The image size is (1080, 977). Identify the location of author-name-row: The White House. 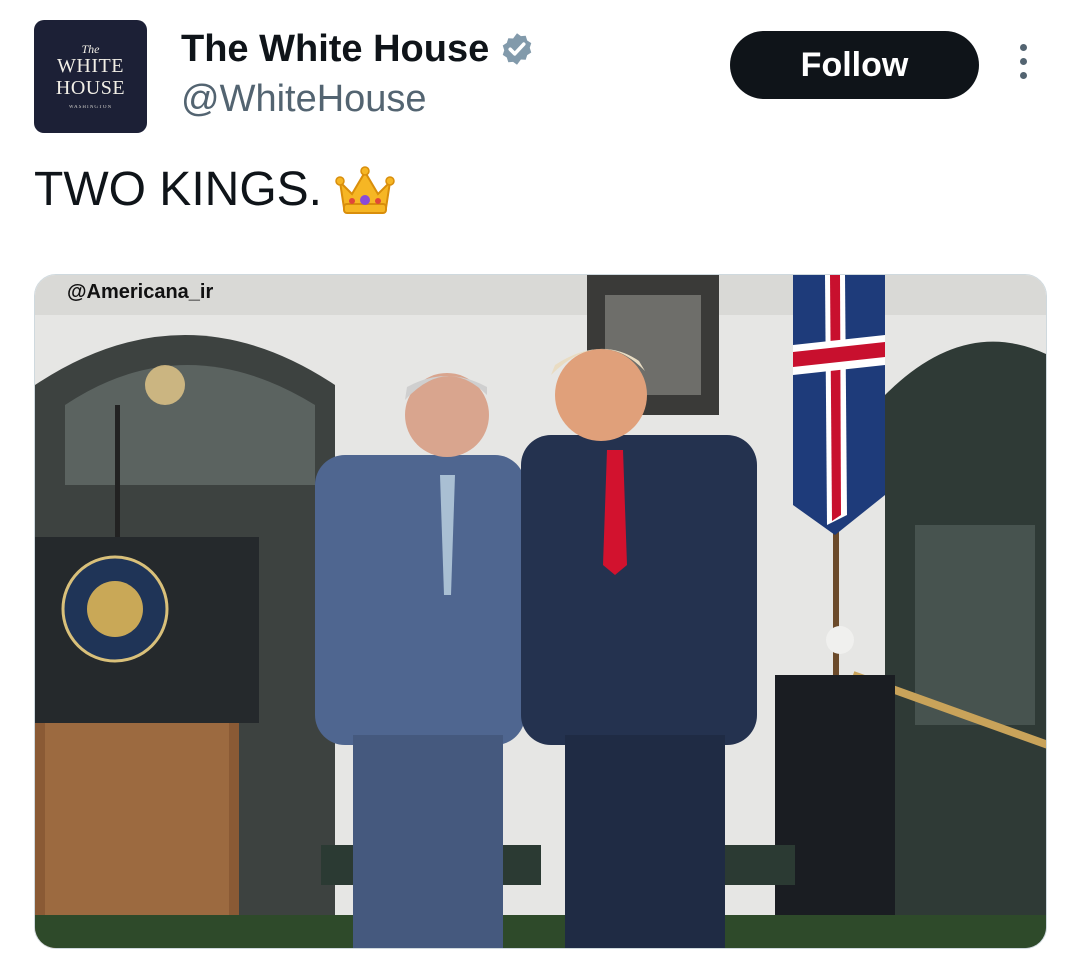
(358, 49).